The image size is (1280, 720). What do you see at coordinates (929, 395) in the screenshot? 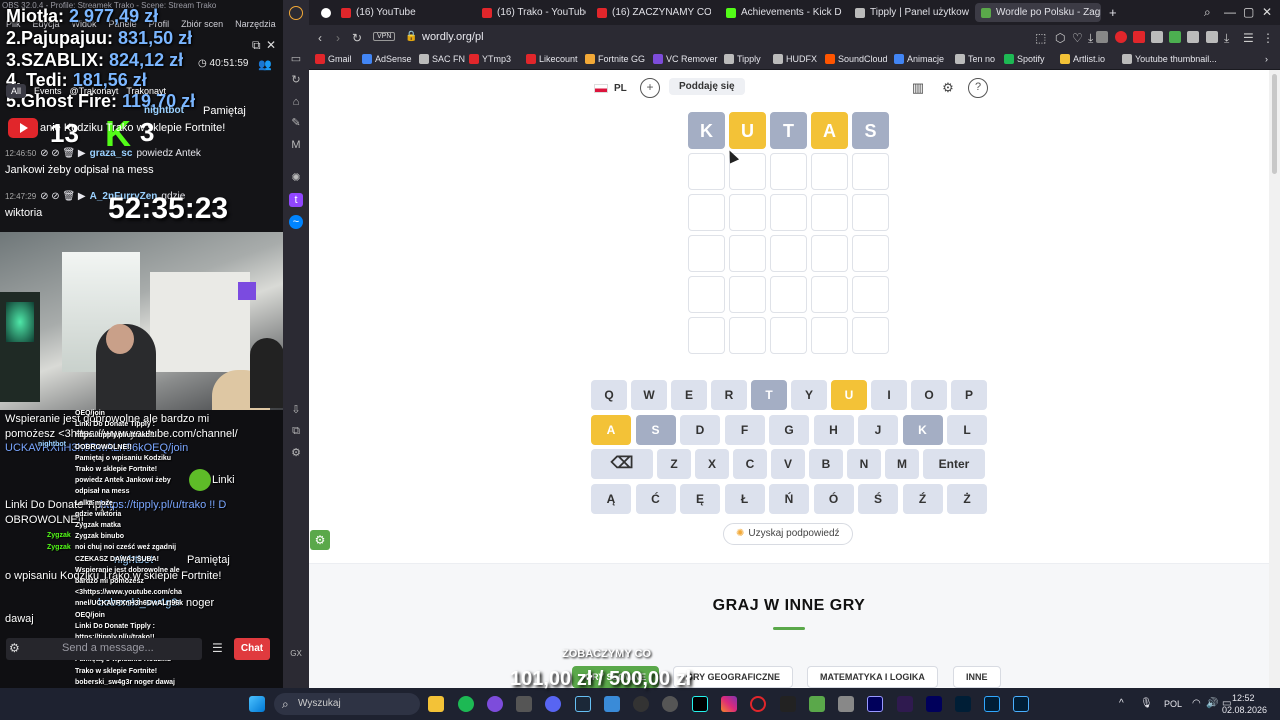
I see `key-o: O` at bounding box center [929, 395].